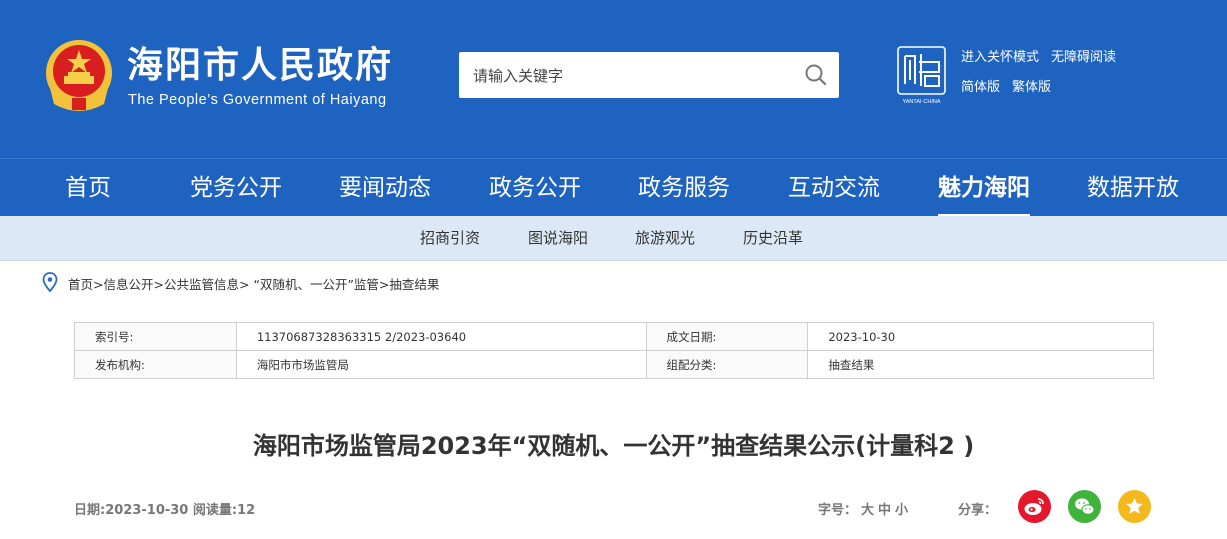  I want to click on meta-row: 发布机构: 海阳市市场监管局 组配分类: 抽查结果, so click(614, 364).